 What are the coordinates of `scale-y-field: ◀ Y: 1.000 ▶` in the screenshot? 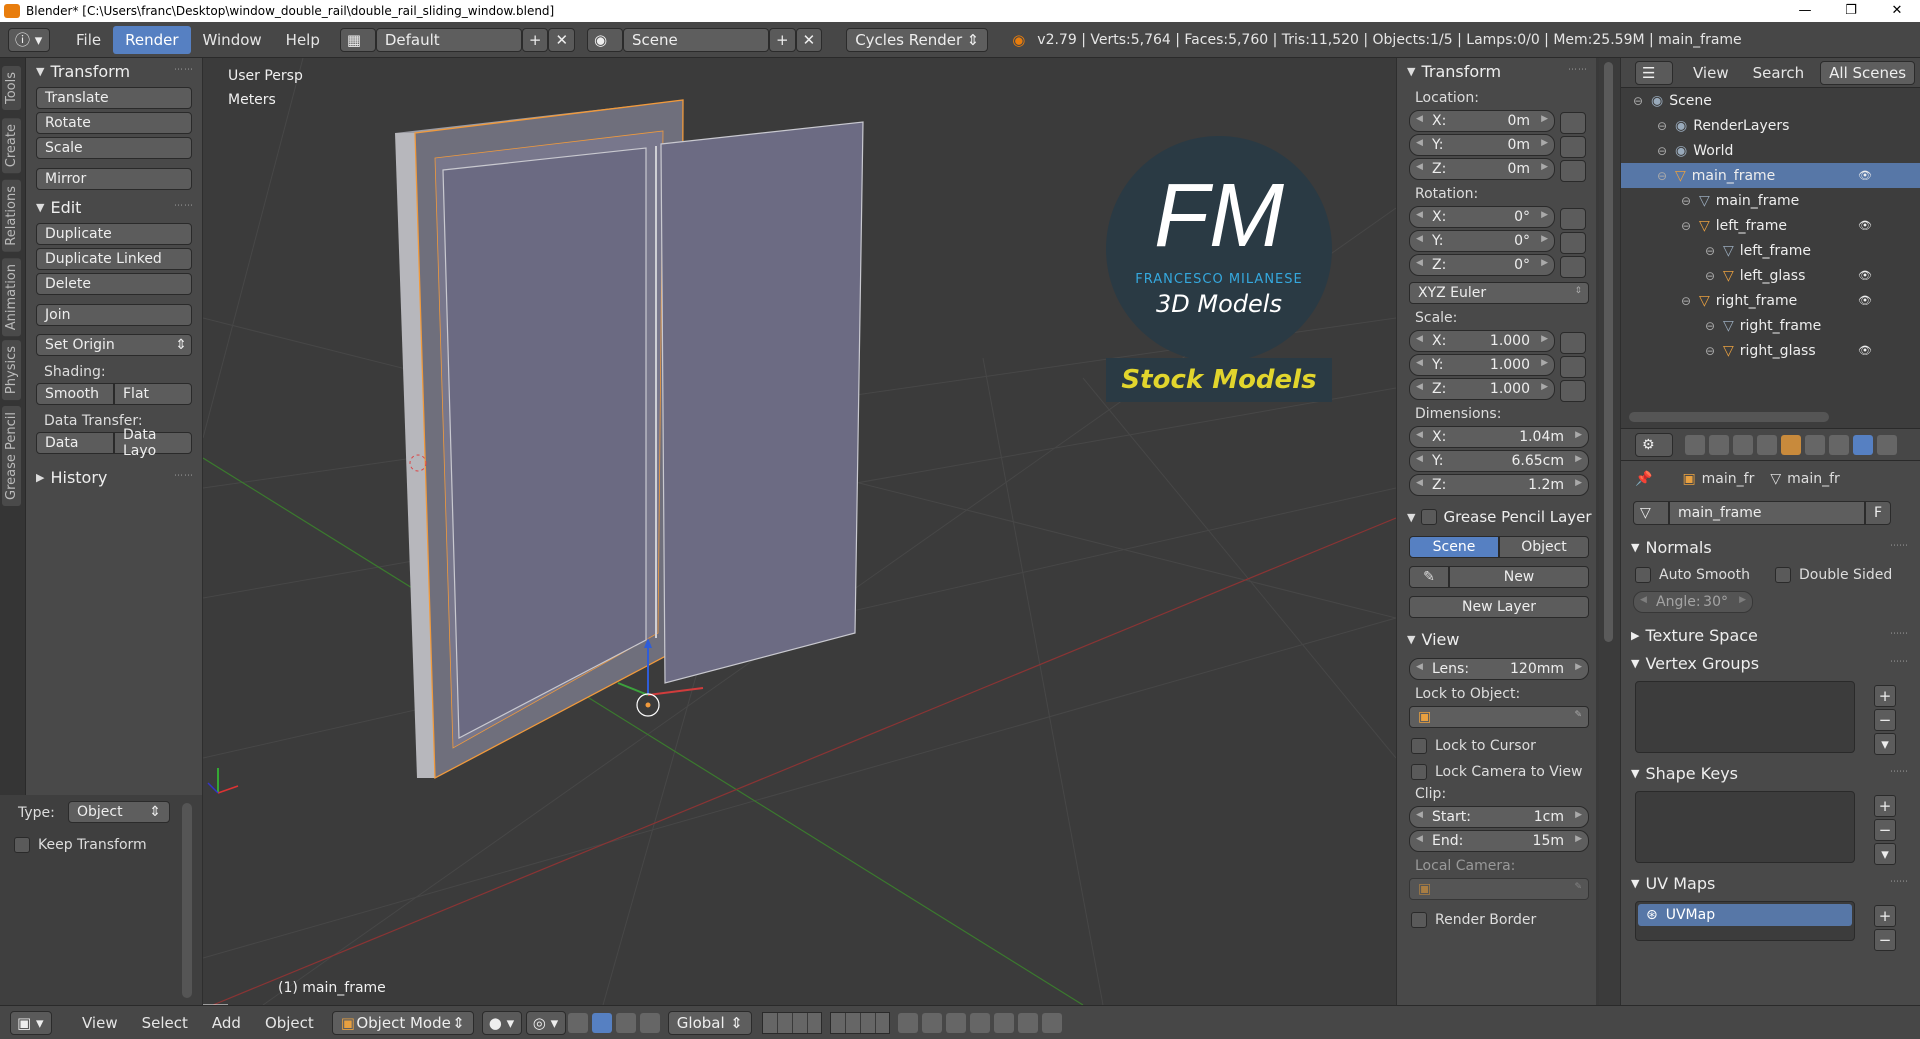 It's located at (1482, 365).